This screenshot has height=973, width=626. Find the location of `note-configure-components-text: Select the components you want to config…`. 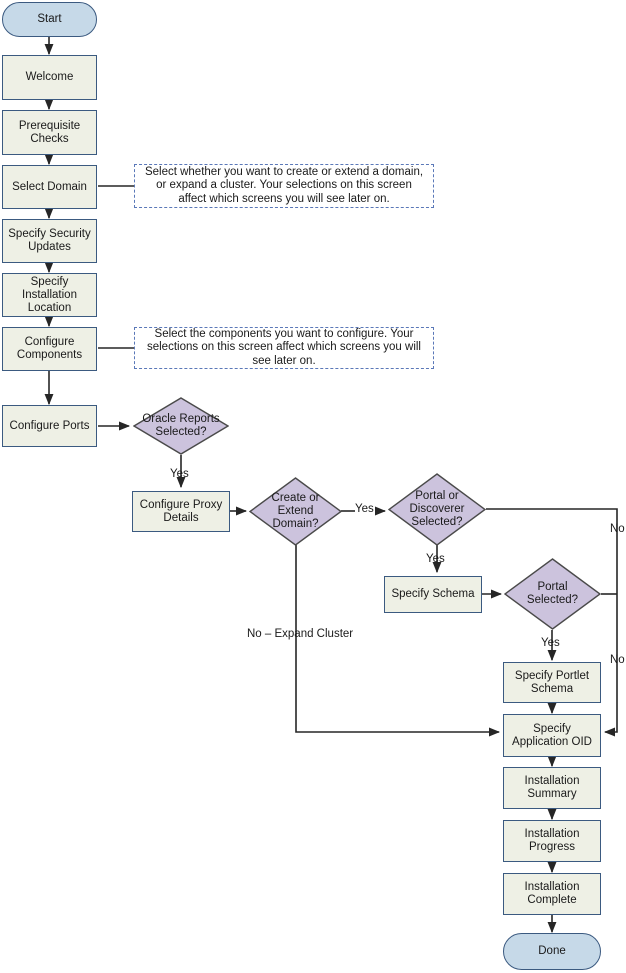

note-configure-components-text: Select the components you want to config… is located at coordinates (283, 347).